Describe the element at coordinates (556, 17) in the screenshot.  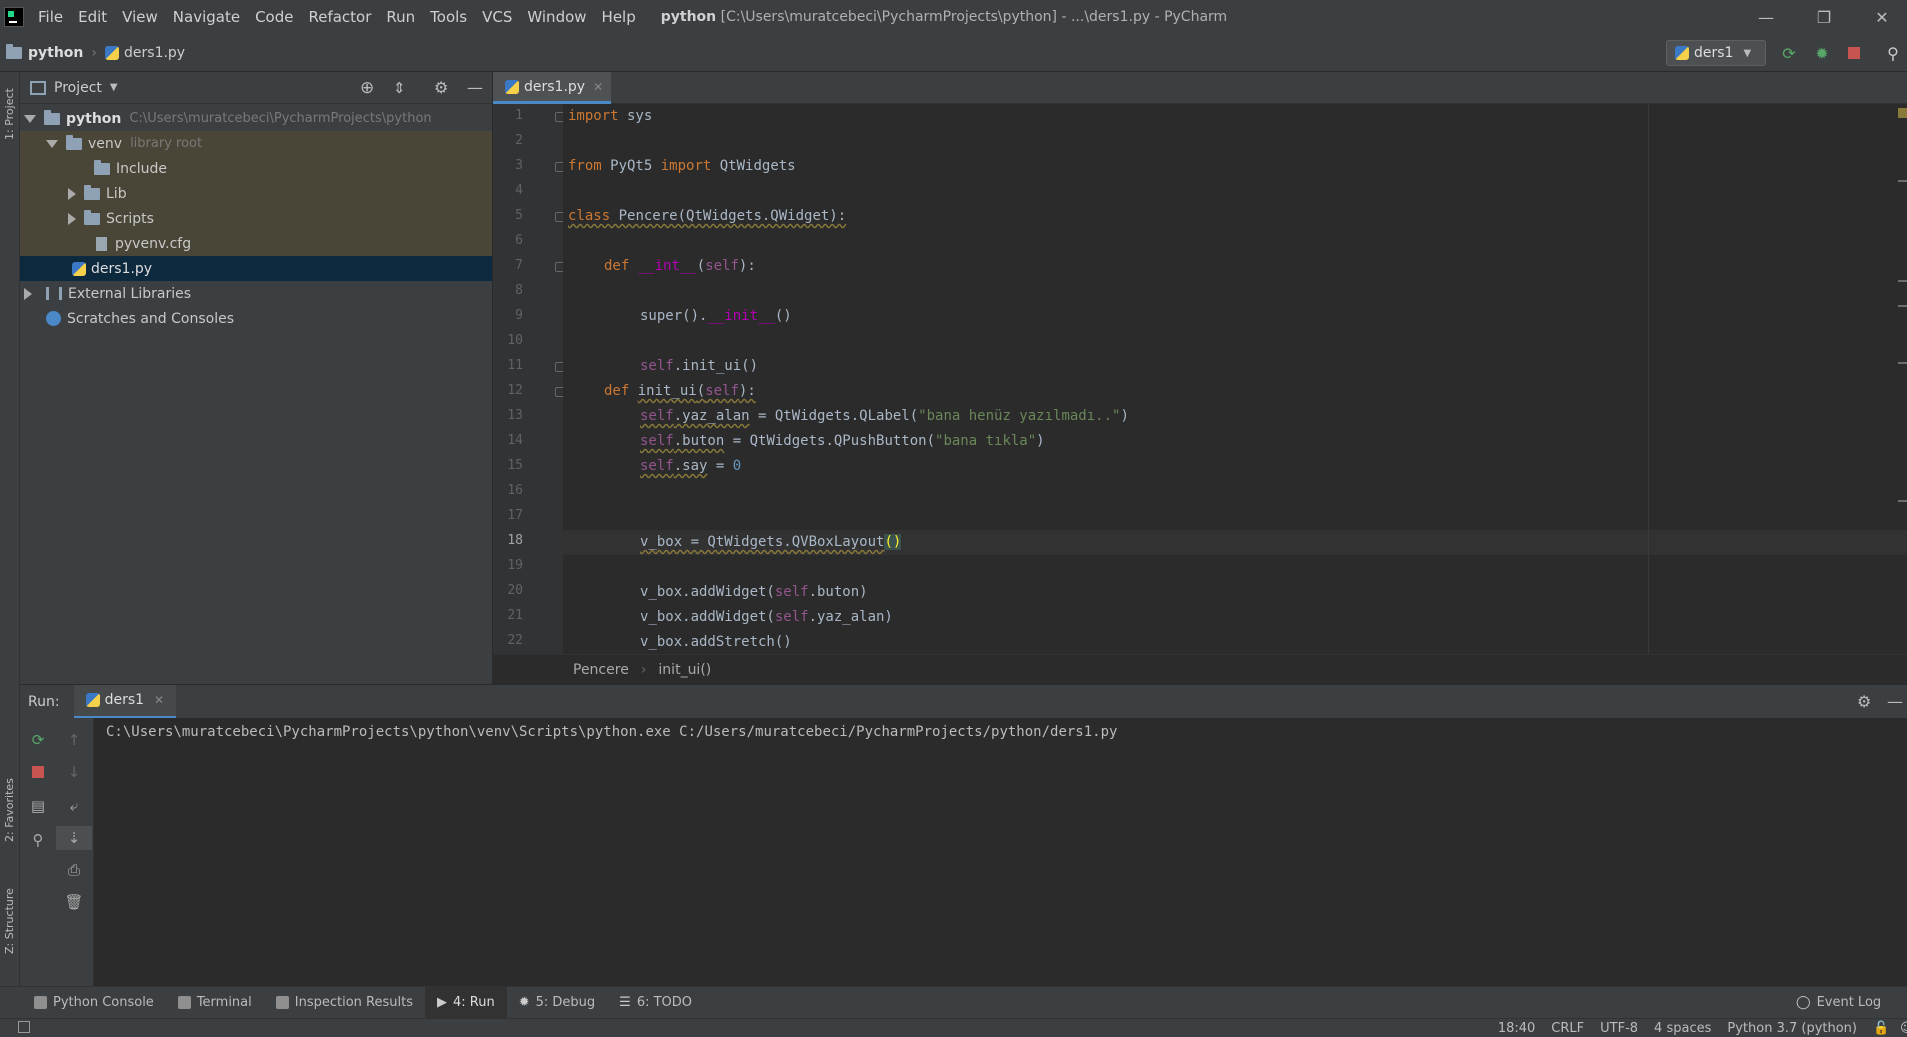
I see `menu-window: Window` at that location.